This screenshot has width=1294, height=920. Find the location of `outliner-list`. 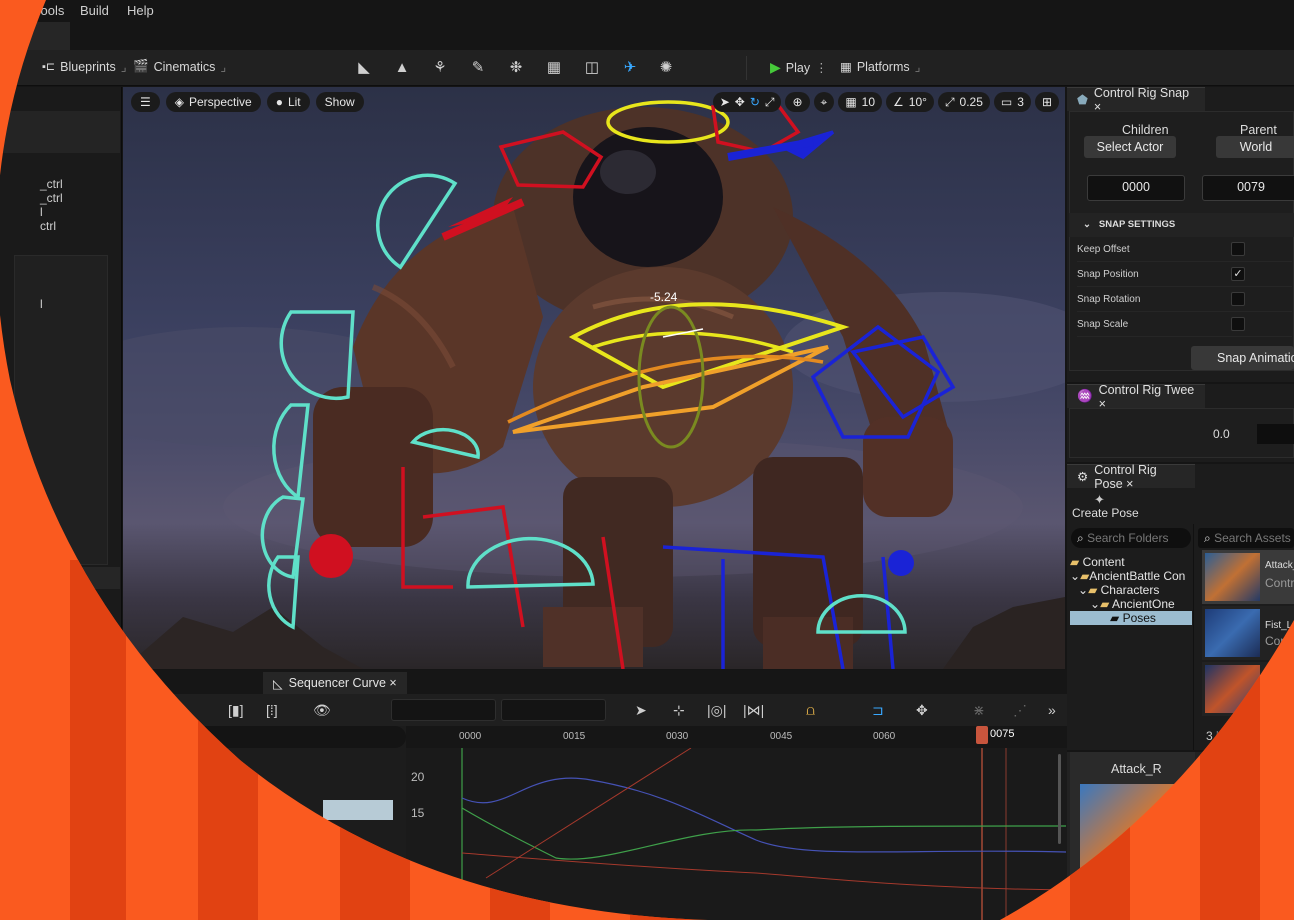

outliner-list is located at coordinates (61, 410).